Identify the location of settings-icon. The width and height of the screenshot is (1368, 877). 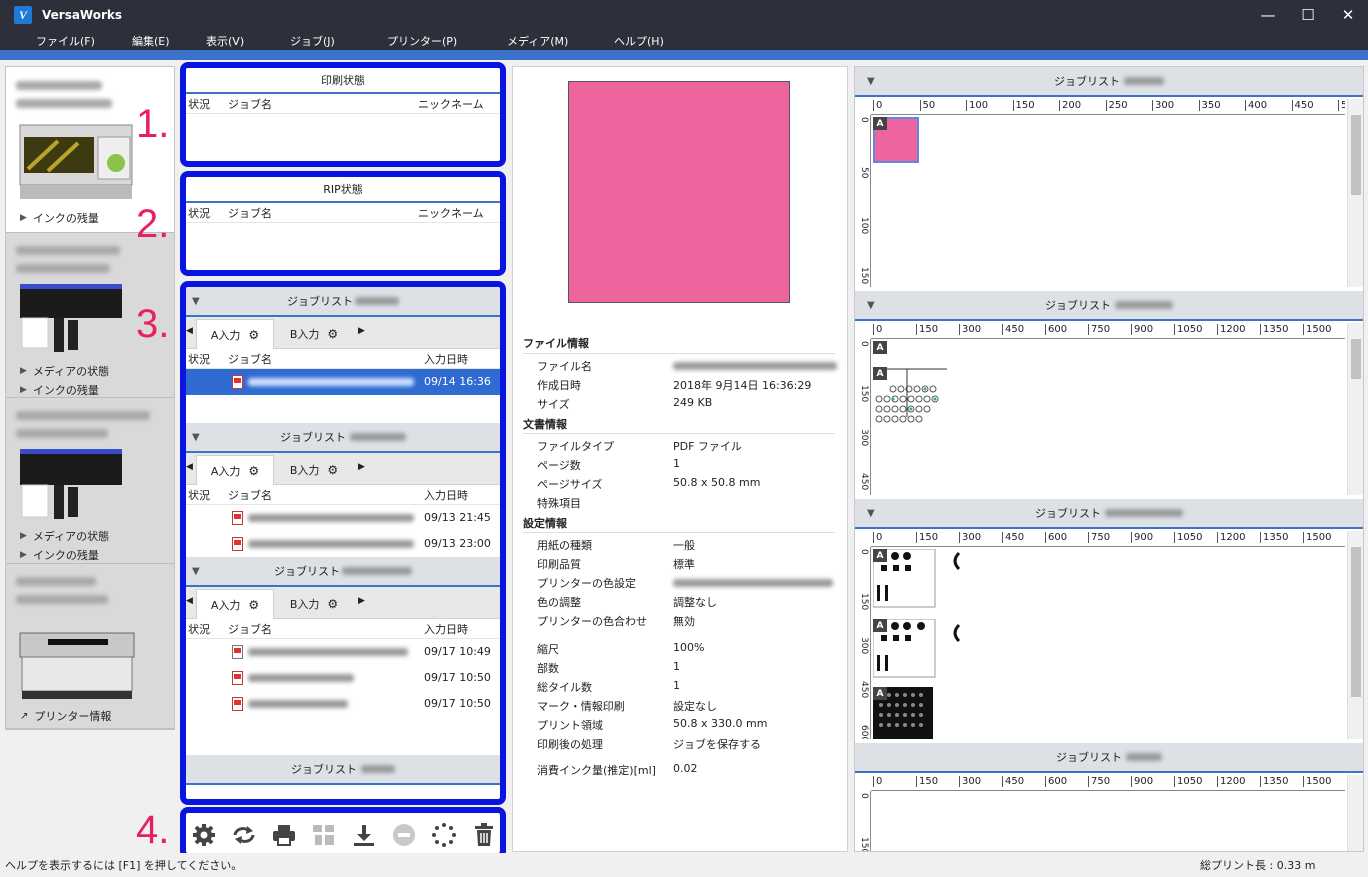
(204, 835).